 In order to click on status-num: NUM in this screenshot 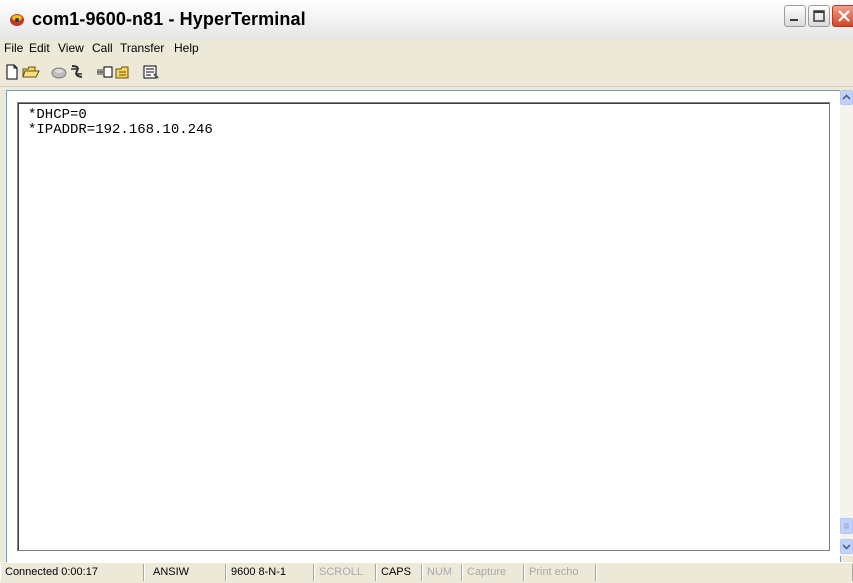, I will do `click(442, 572)`.